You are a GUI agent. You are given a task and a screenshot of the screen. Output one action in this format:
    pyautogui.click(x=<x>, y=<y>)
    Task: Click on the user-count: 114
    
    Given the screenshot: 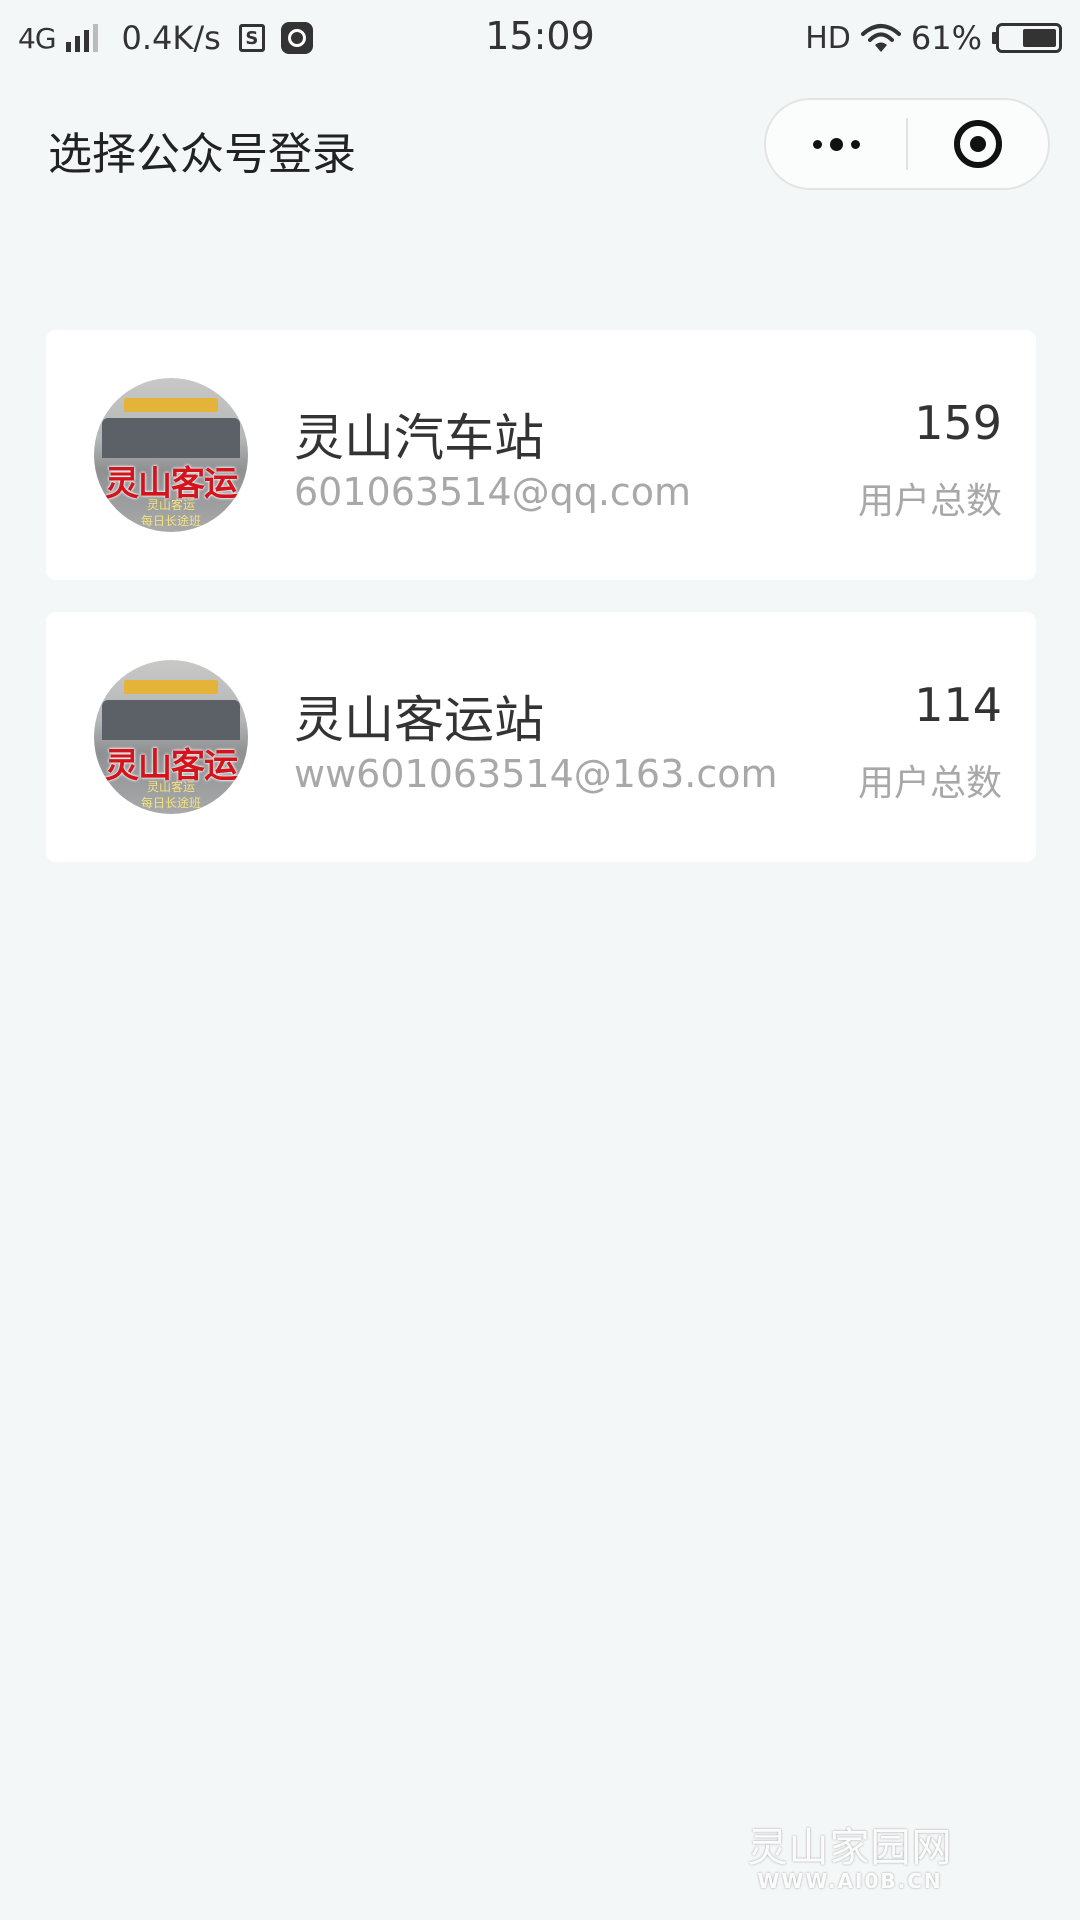 What is the action you would take?
    pyautogui.click(x=958, y=705)
    